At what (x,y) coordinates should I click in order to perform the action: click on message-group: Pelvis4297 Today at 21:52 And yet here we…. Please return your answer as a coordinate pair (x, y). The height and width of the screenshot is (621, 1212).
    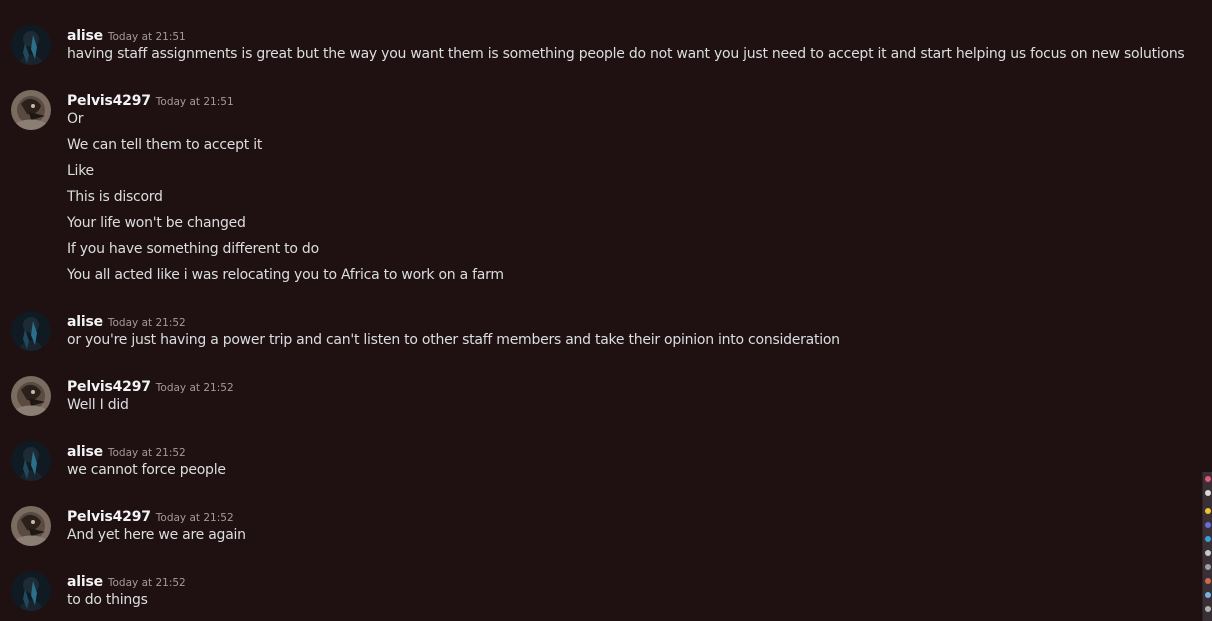
    Looking at the image, I should click on (595, 536).